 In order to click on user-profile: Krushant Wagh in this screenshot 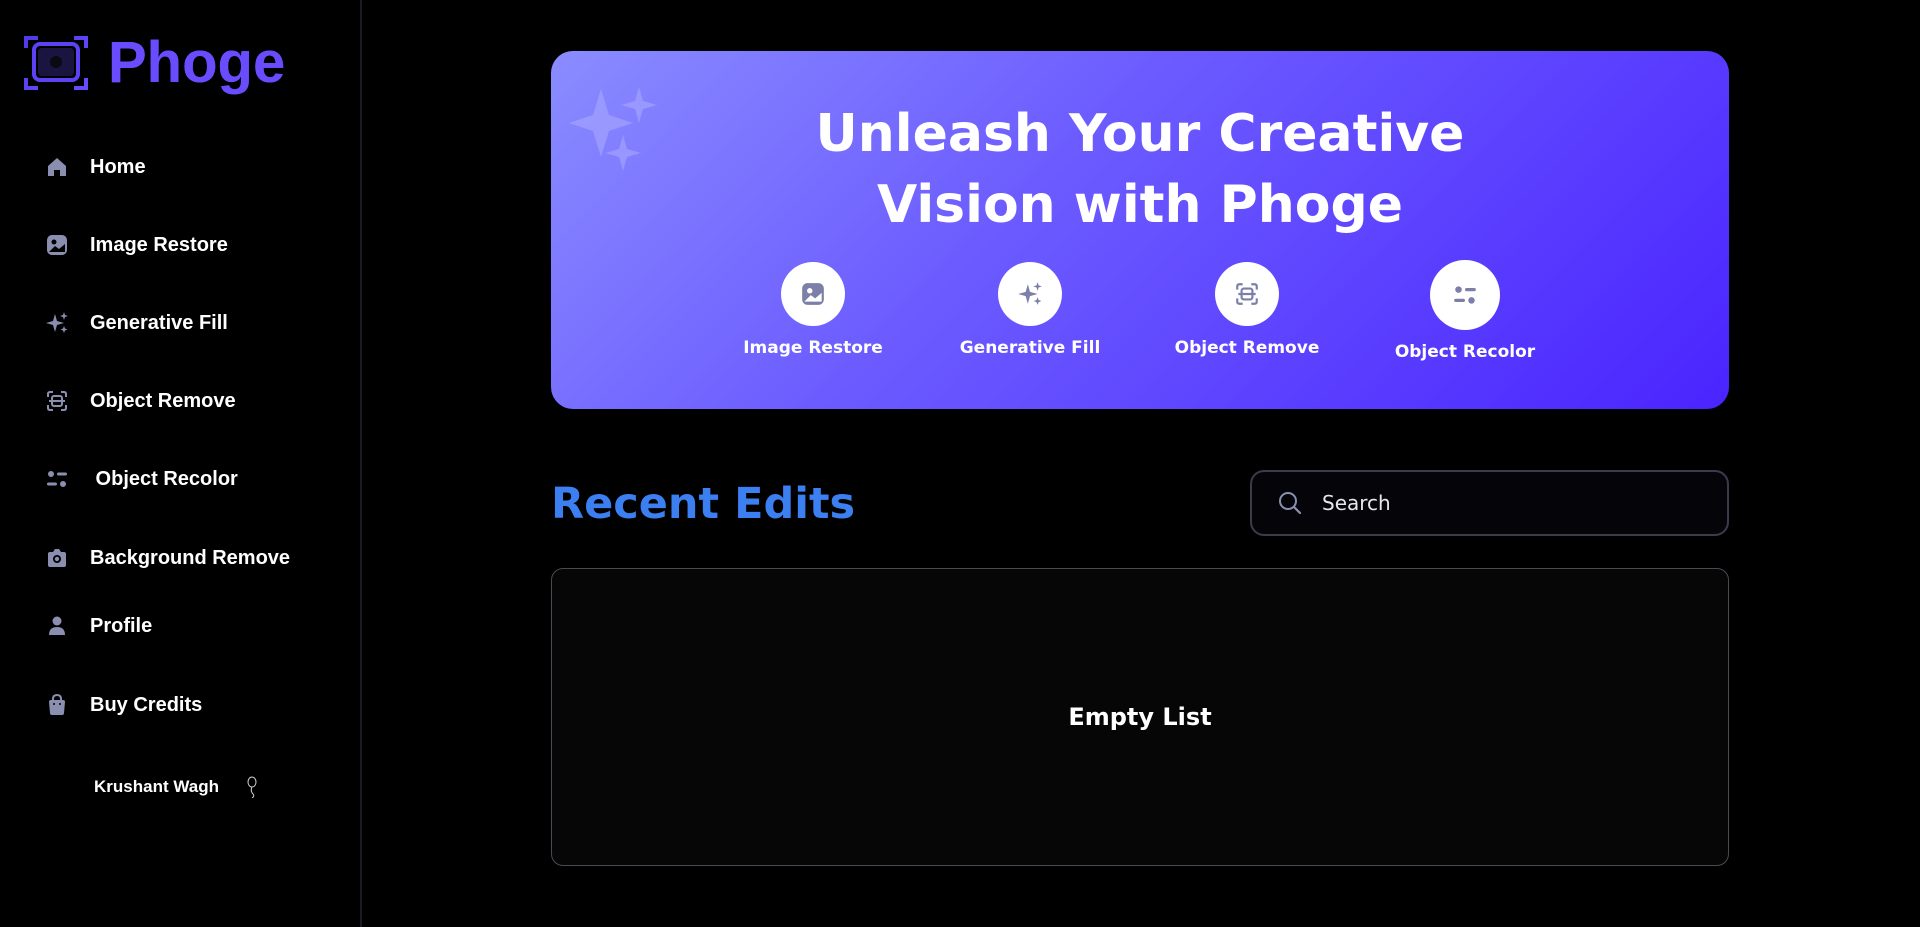, I will do `click(176, 787)`.